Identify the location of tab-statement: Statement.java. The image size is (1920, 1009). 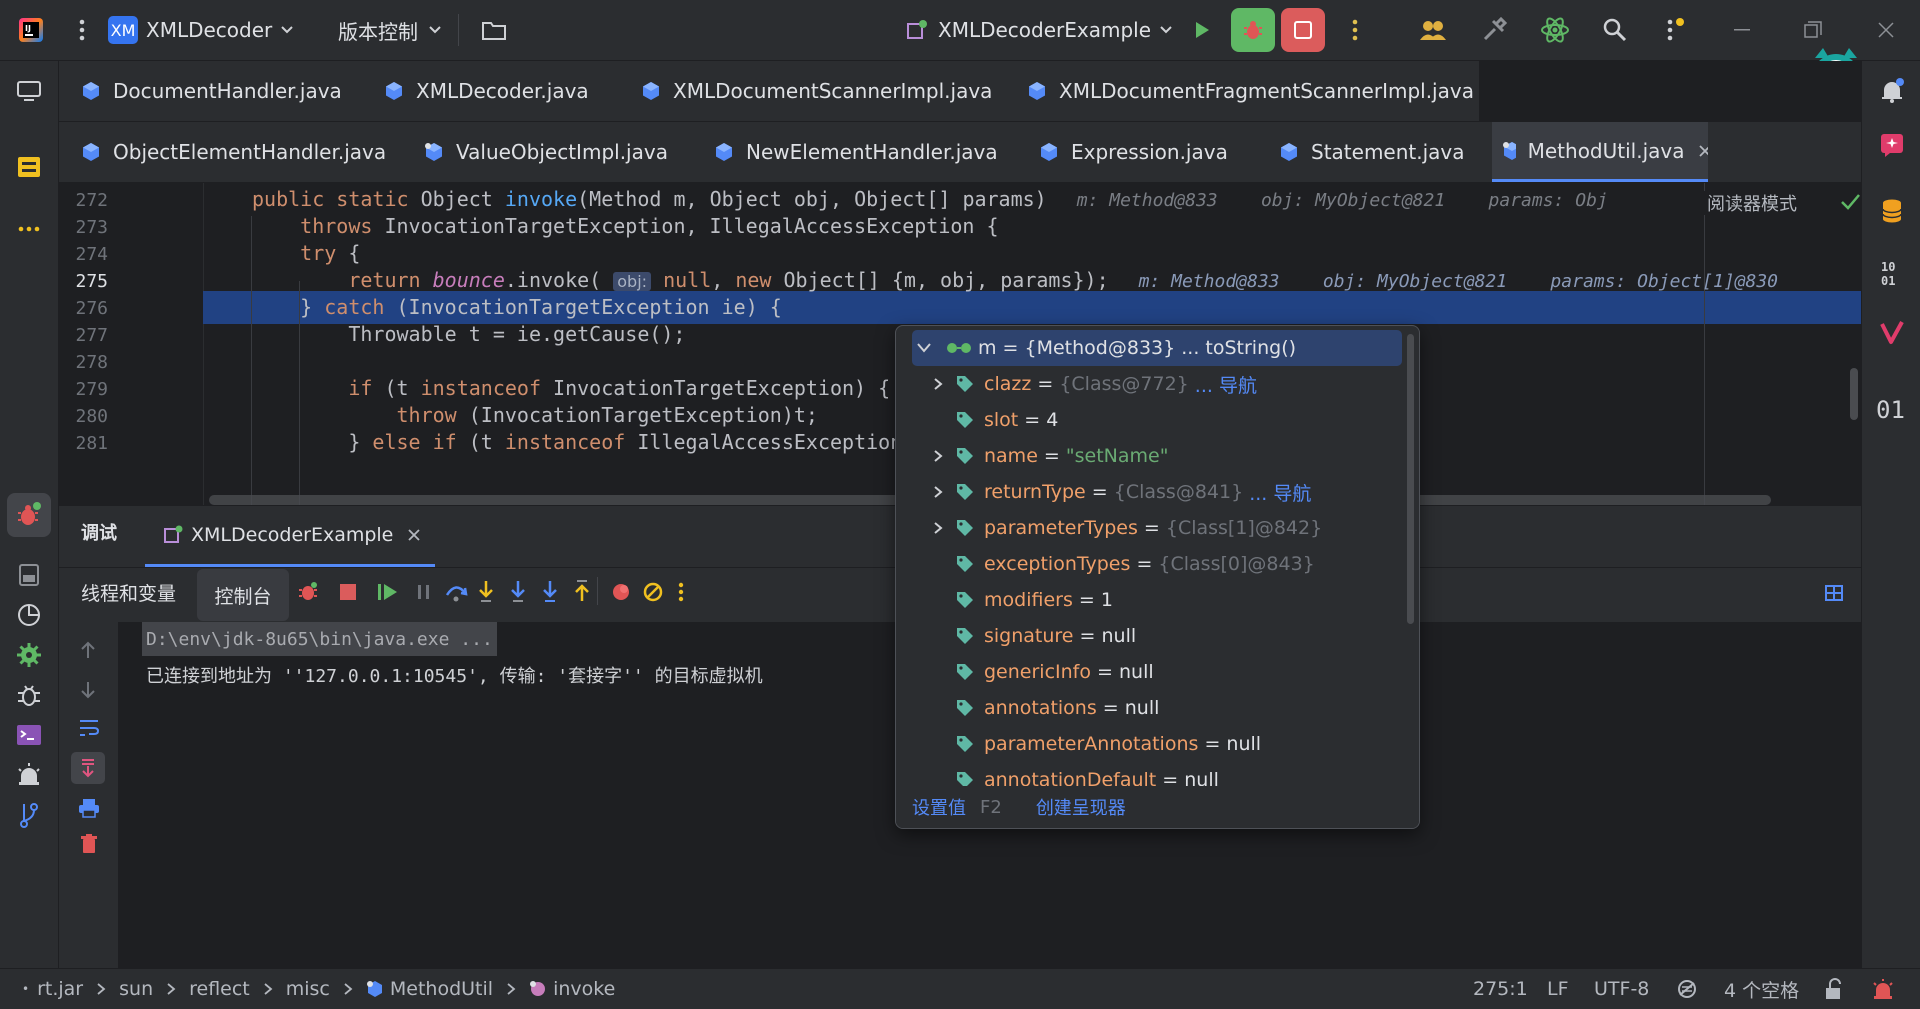
(1372, 152).